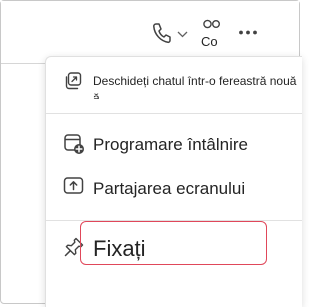  I want to click on call-button, so click(170, 34).